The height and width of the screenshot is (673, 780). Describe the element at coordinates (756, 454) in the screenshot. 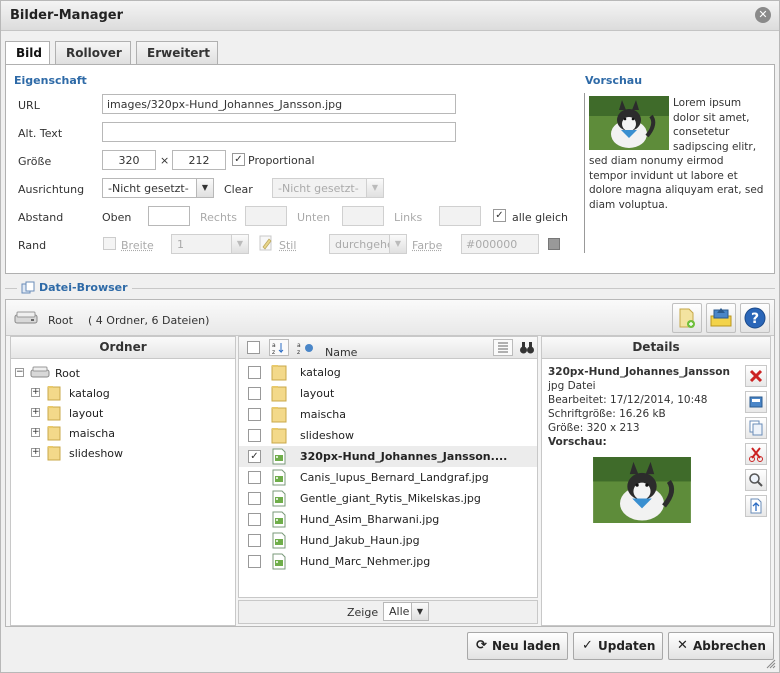

I see `cut-button` at that location.